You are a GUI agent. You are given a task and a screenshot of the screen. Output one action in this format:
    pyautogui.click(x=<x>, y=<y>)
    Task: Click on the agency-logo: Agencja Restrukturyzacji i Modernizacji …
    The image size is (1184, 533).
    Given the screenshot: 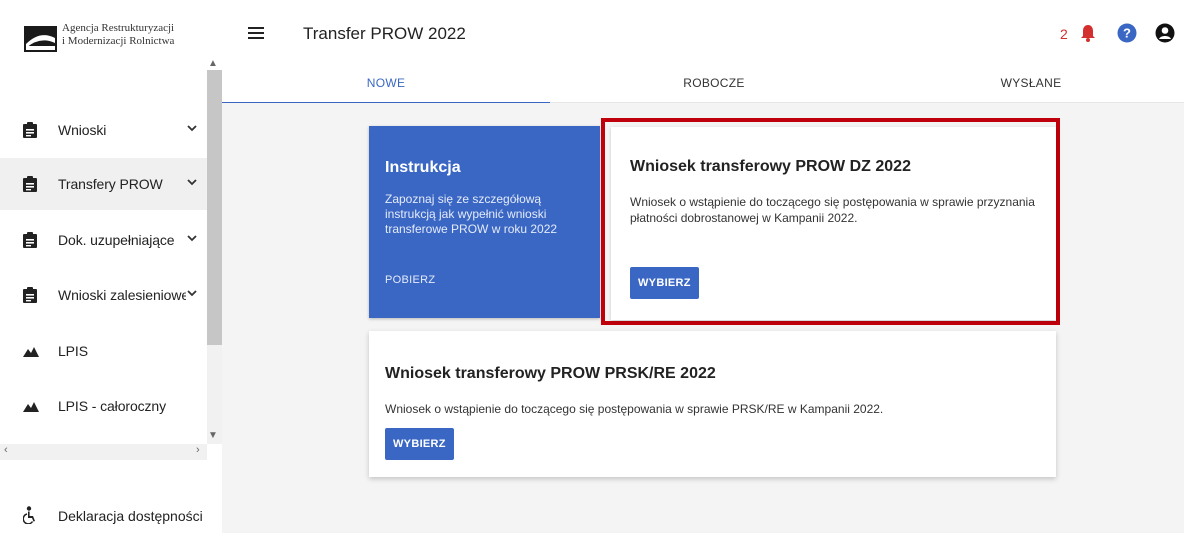 What is the action you would take?
    pyautogui.click(x=109, y=40)
    